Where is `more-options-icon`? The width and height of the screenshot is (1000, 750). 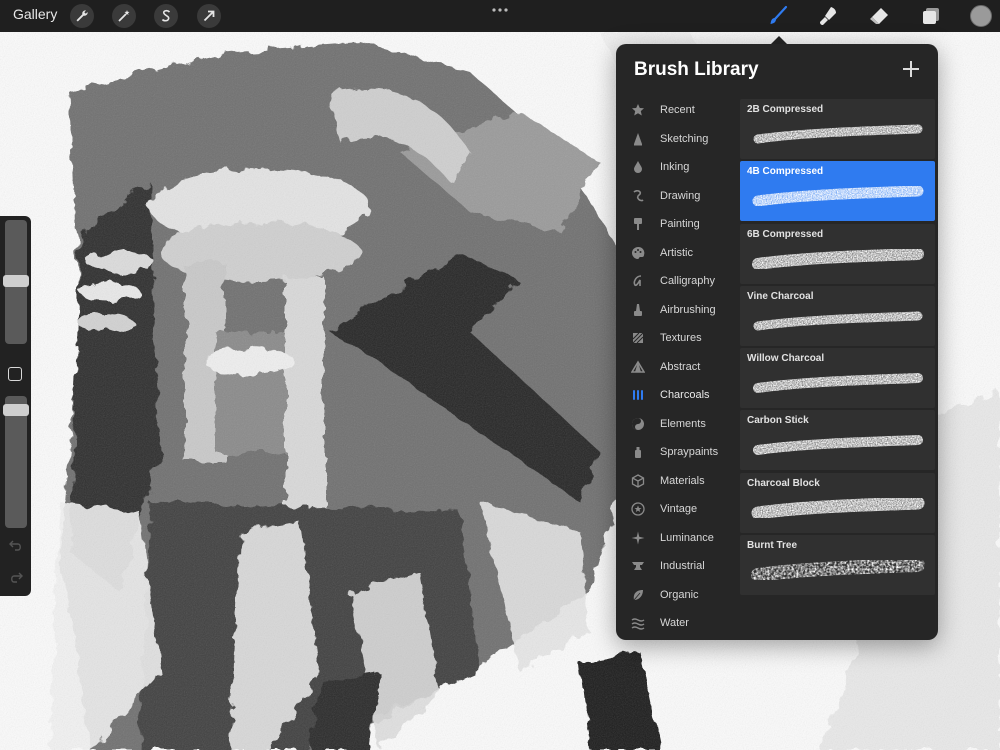 more-options-icon is located at coordinates (500, 7).